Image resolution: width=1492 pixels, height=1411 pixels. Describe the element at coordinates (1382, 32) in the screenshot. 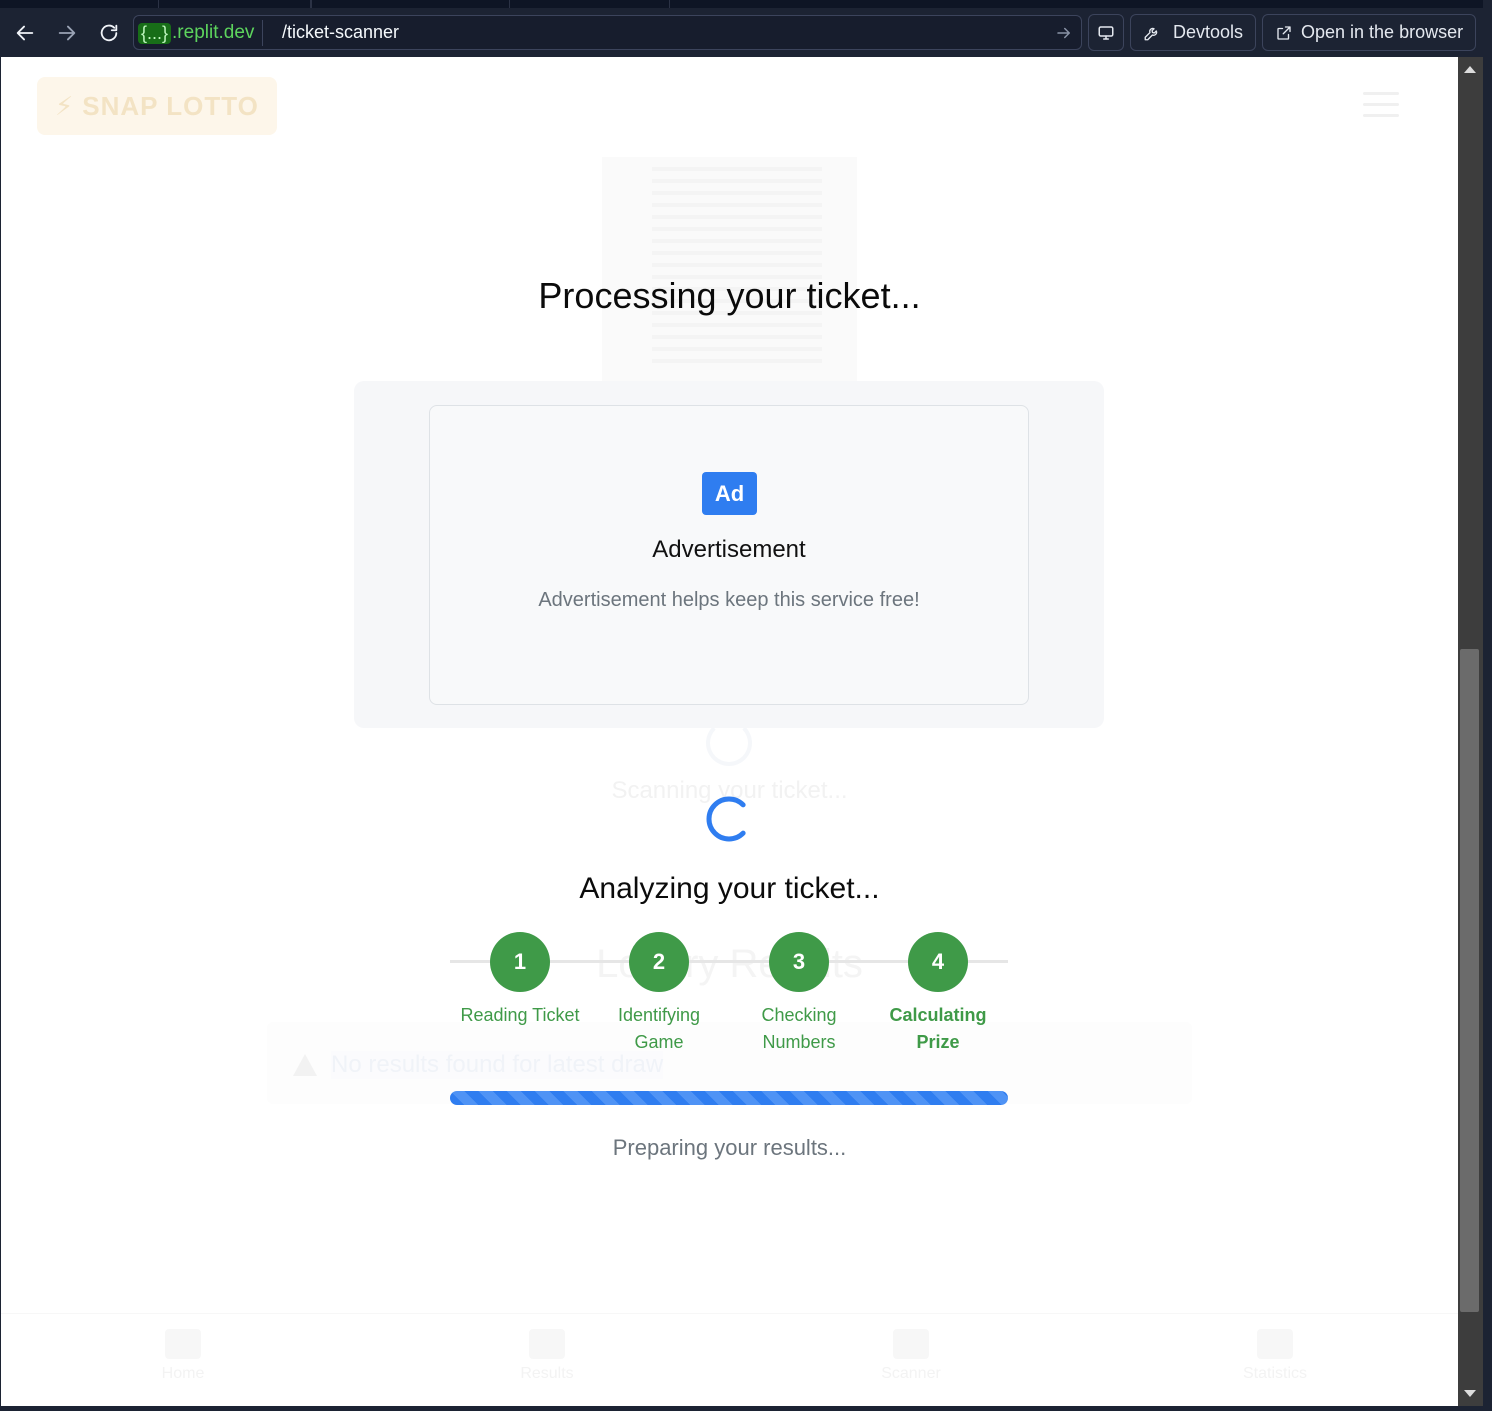

I see `open-in-browser-label: Open in the browser` at that location.